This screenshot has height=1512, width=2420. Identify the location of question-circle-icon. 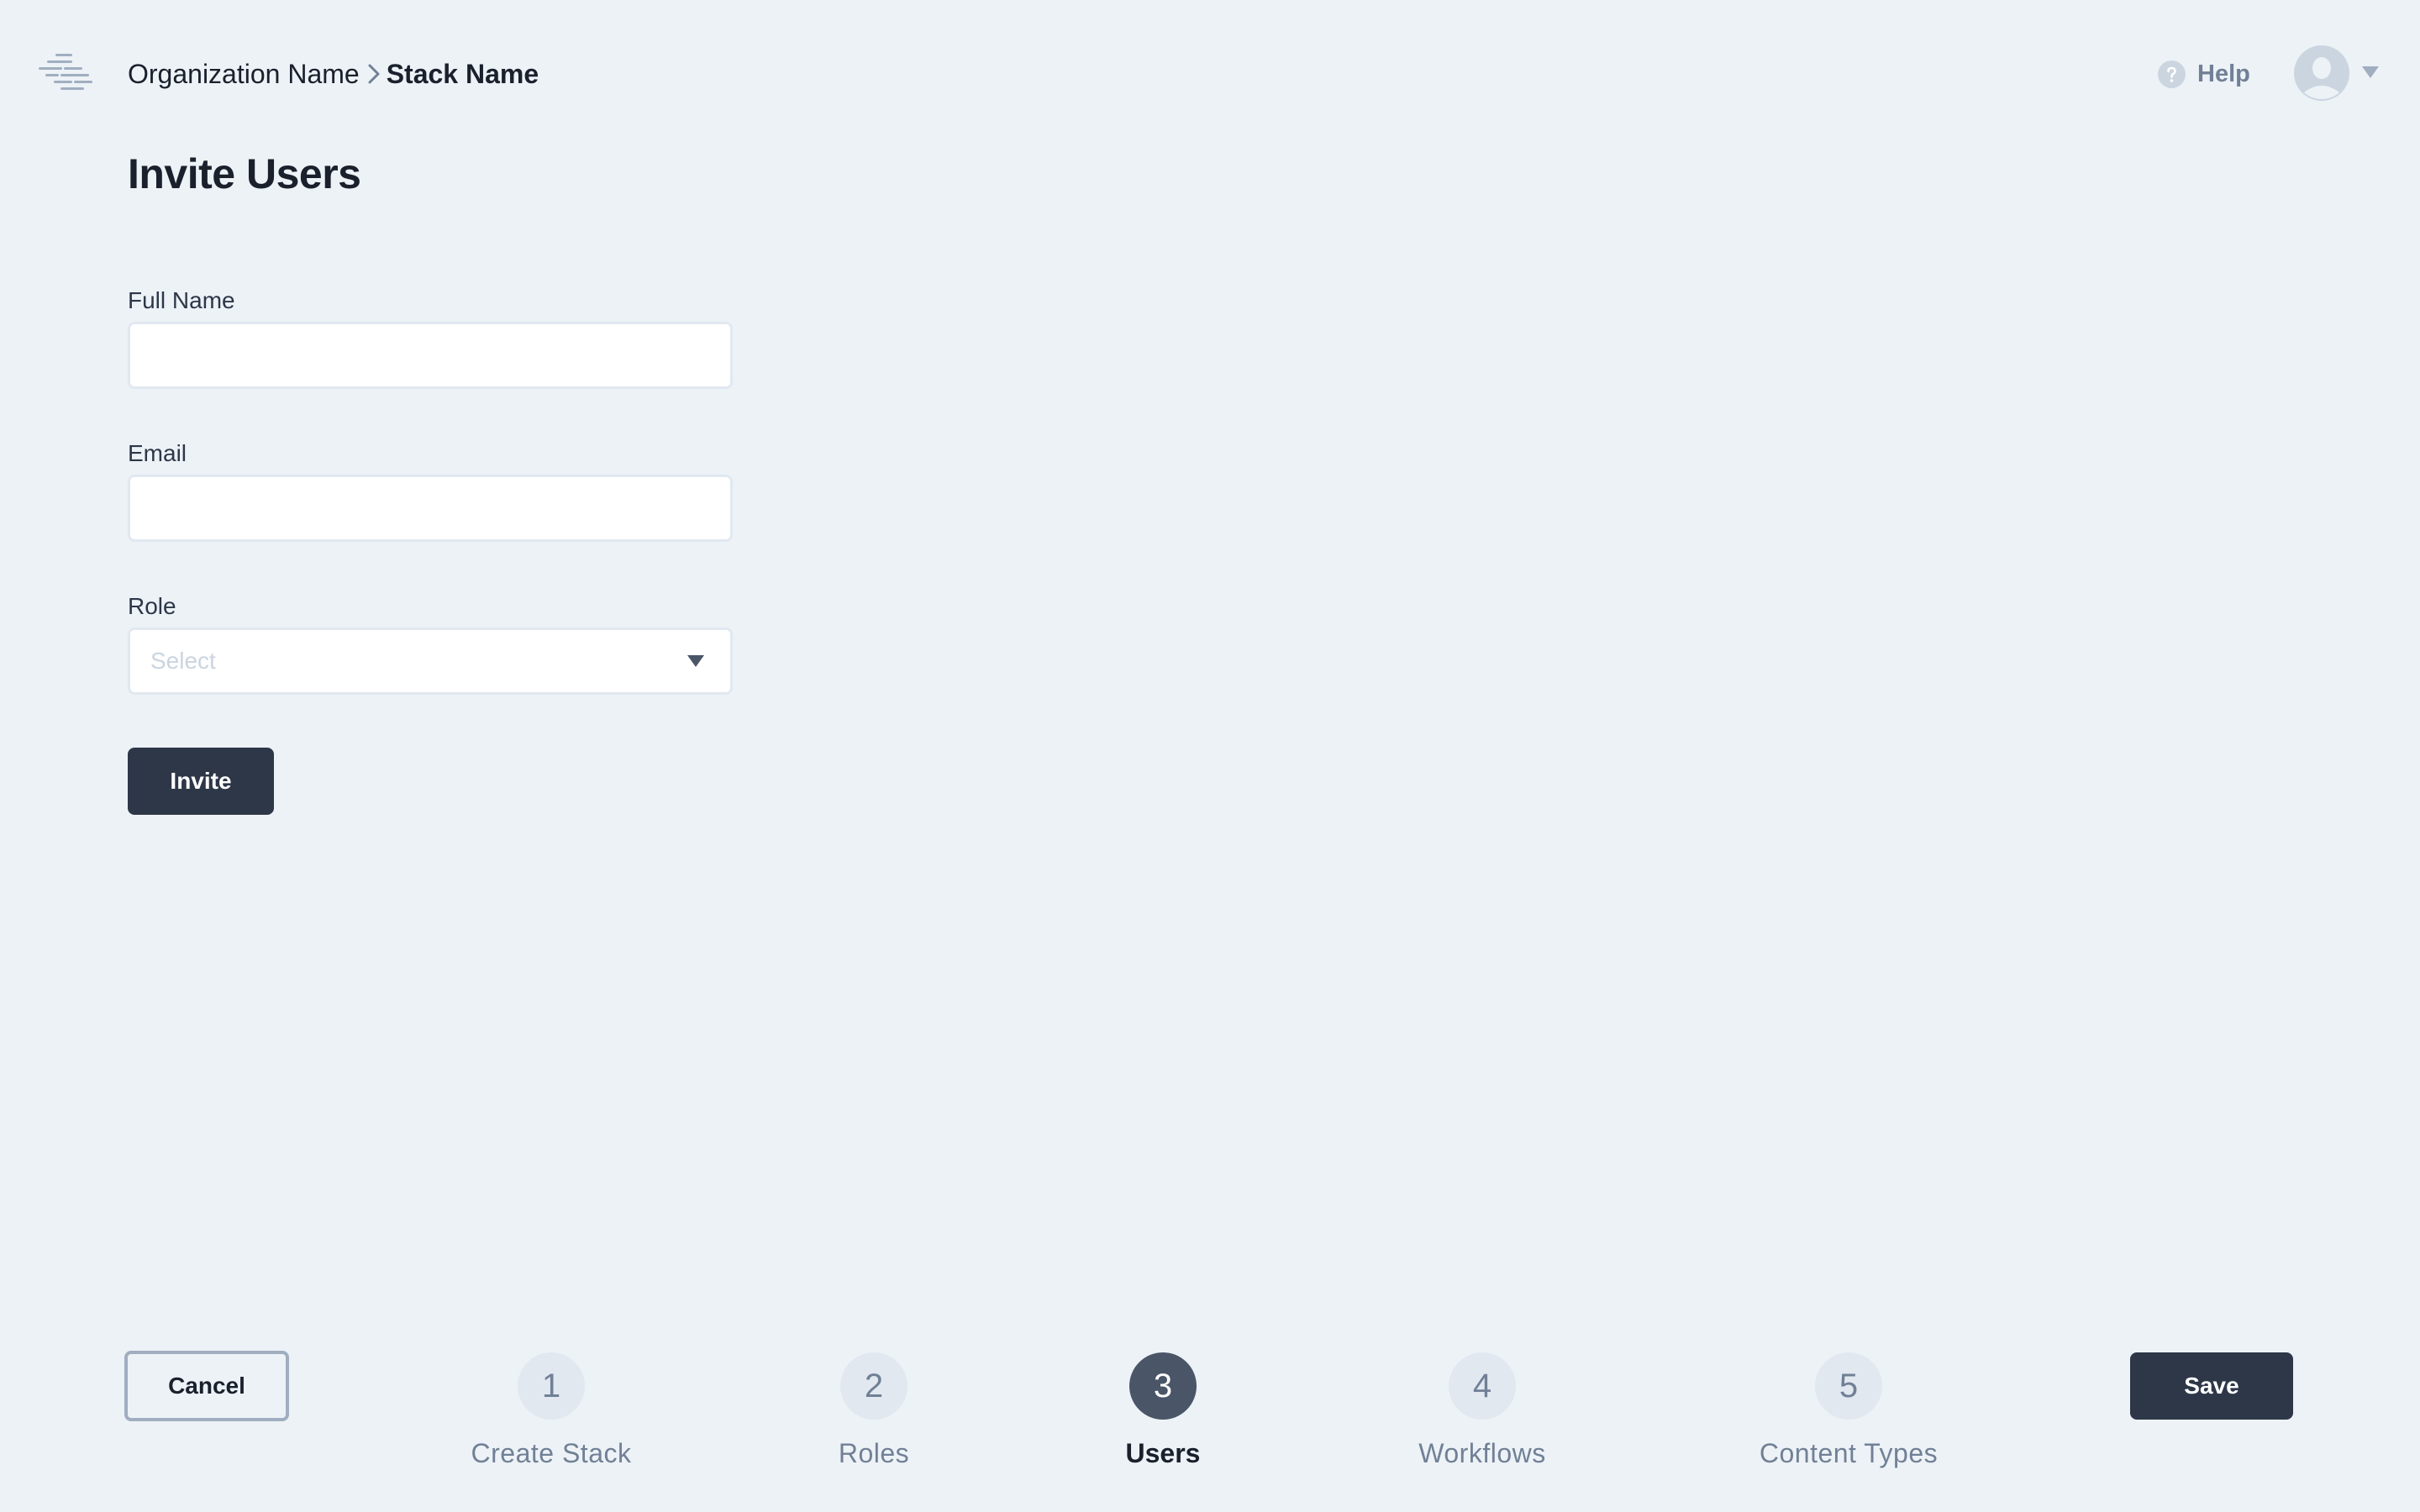
(2172, 74).